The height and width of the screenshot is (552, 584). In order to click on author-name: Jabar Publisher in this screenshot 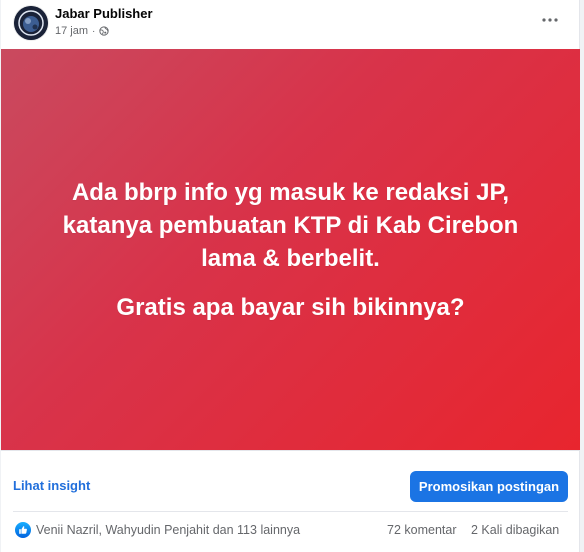, I will do `click(104, 13)`.